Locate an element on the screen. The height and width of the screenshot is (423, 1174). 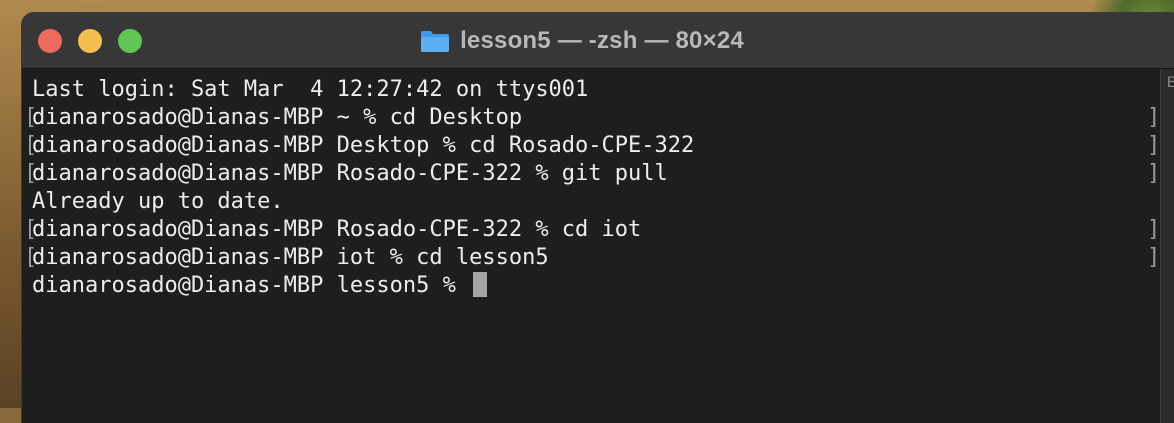
title-bar: lesson5 — -zsh — 80×24 is located at coordinates (598, 41).